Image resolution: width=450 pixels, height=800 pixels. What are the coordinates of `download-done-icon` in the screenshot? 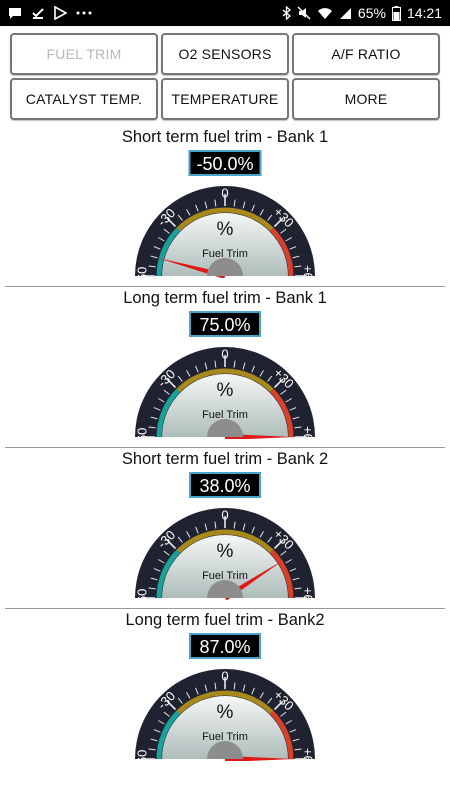 It's located at (38, 13).